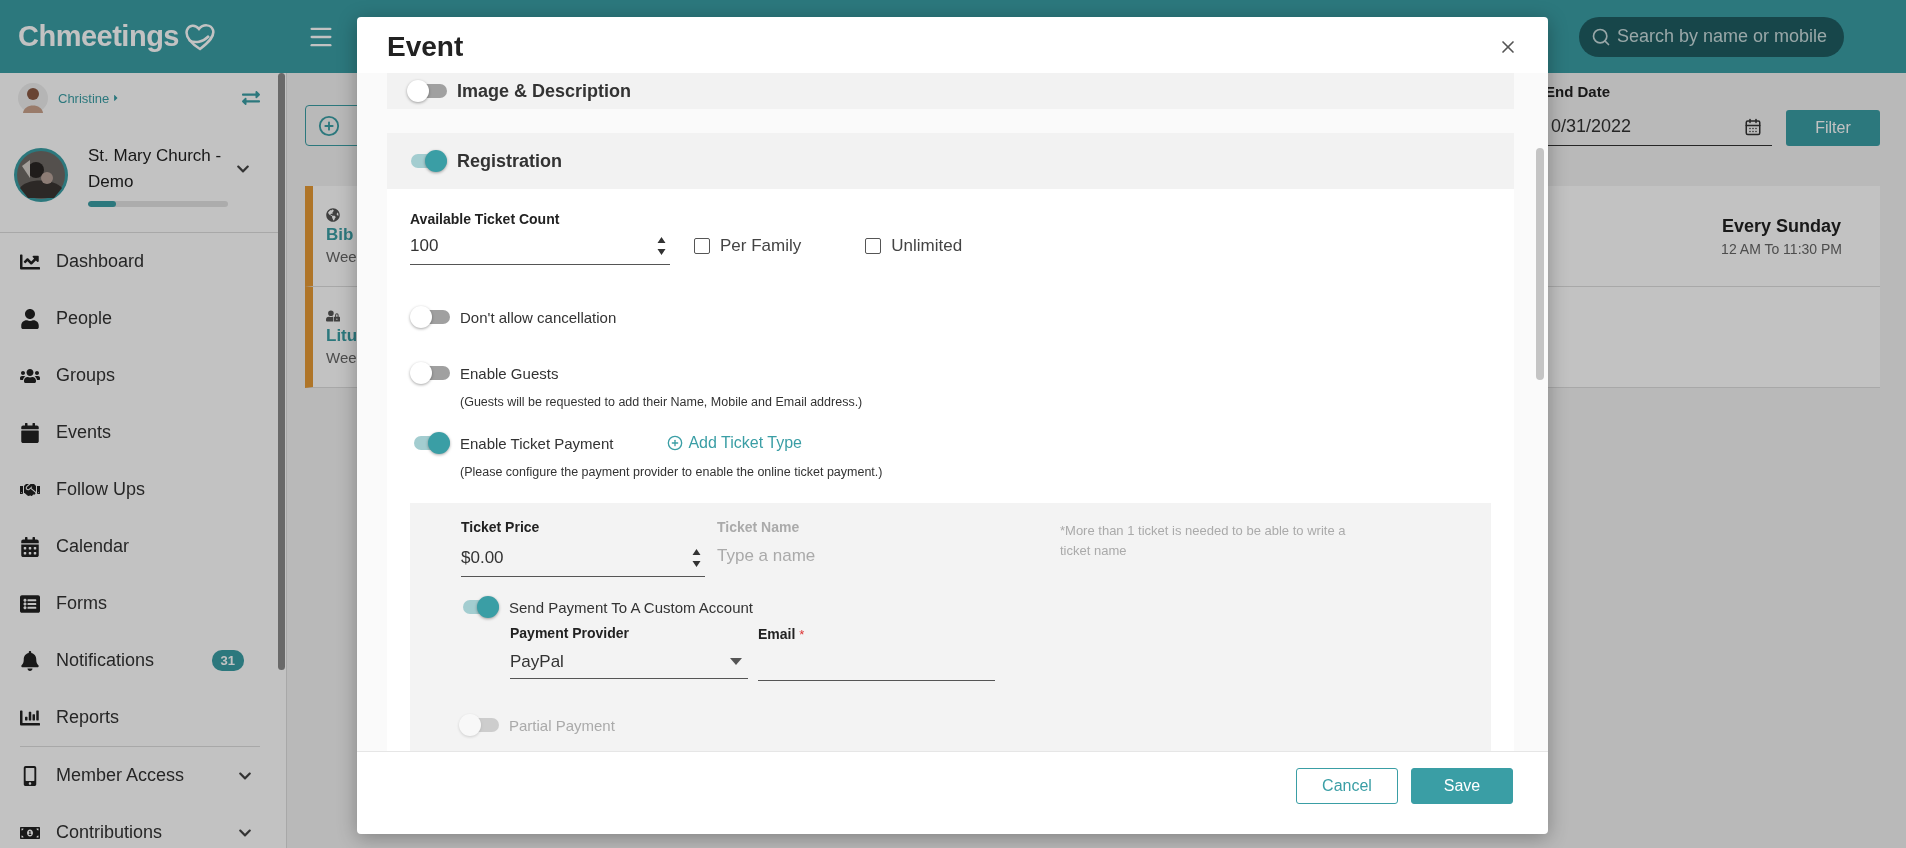 This screenshot has width=1906, height=848. I want to click on nav-label: Reports, so click(88, 717).